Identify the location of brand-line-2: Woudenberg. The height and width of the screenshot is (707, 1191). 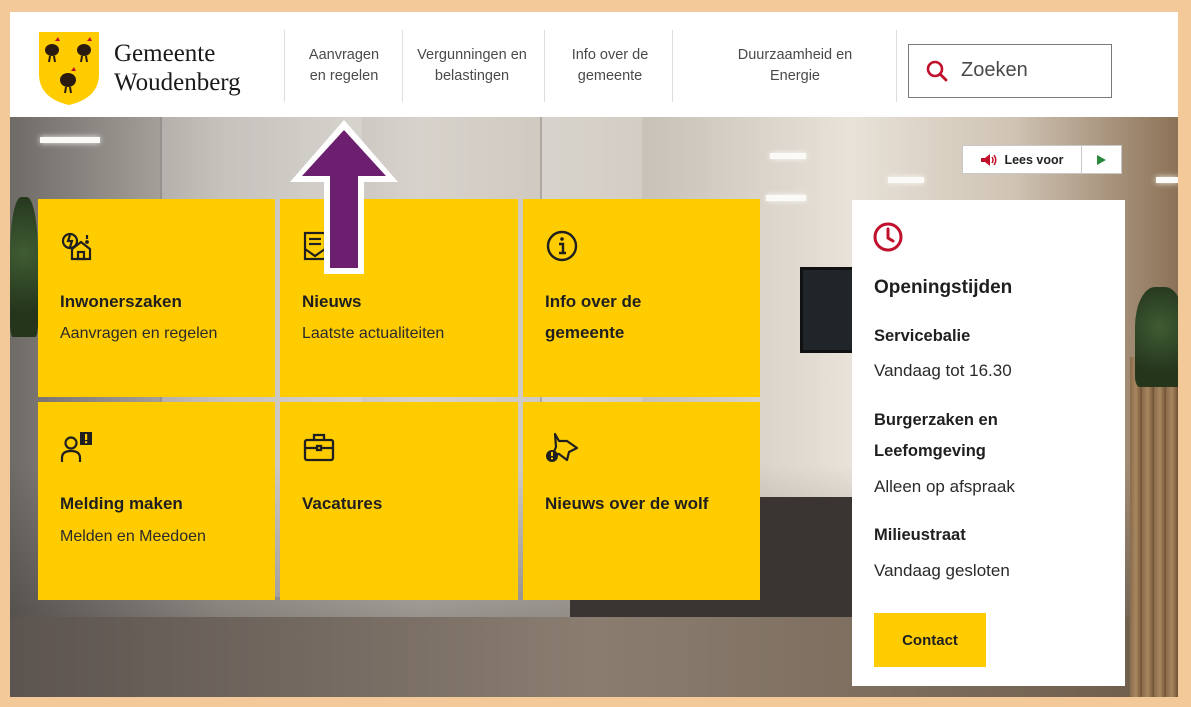
(177, 82).